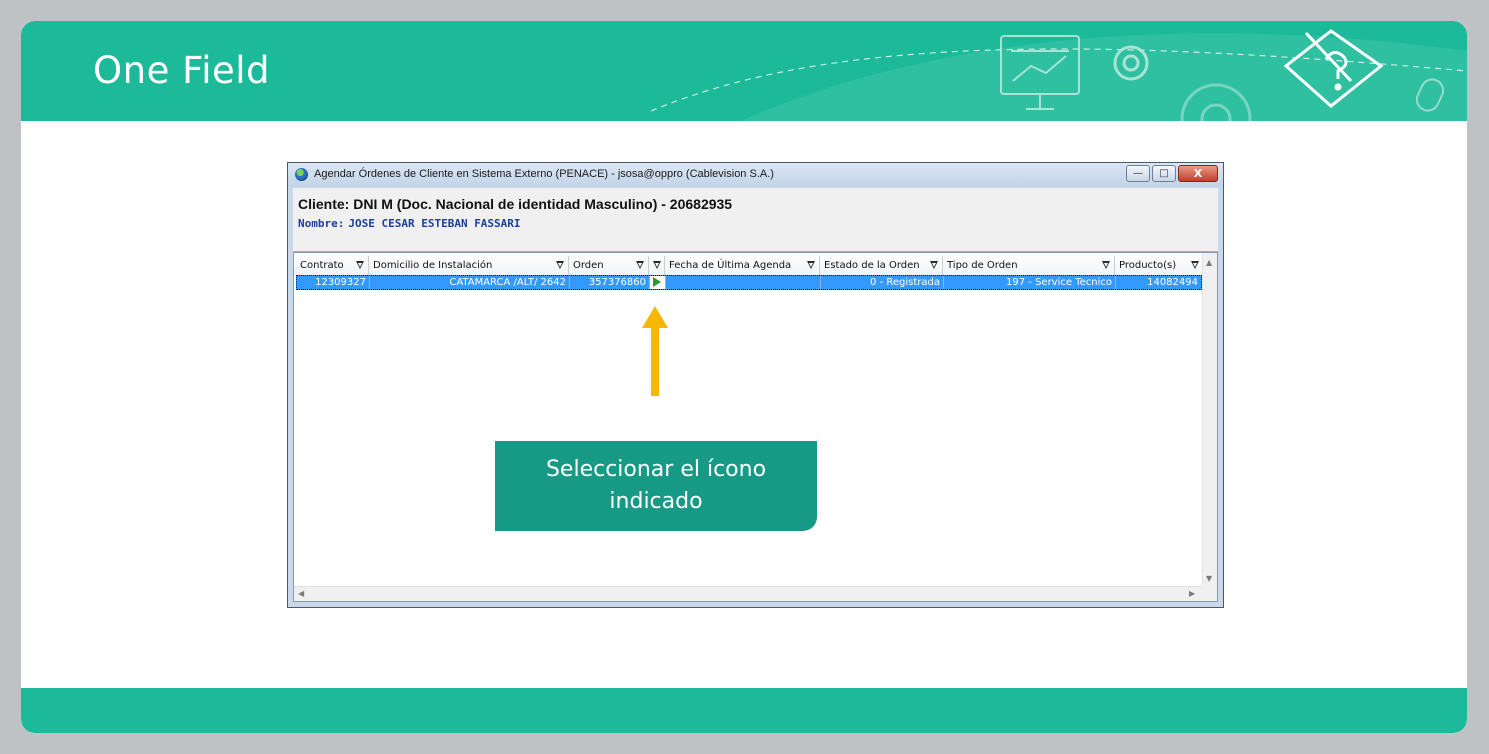  Describe the element at coordinates (469, 265) in the screenshot. I see `column-header-domicilio: Domicilio de Instalación` at that location.